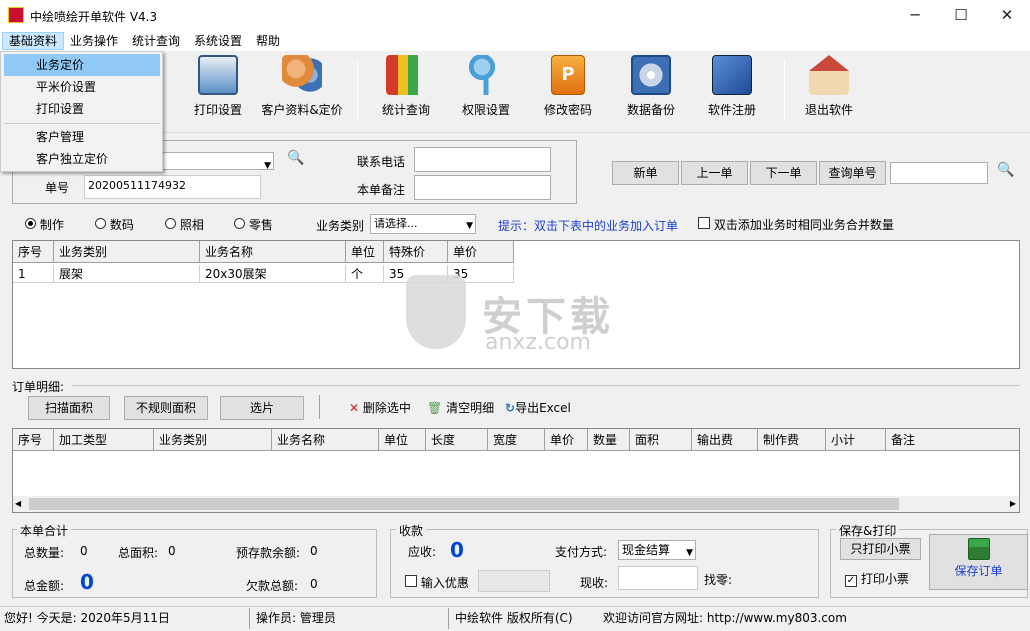 The height and width of the screenshot is (631, 1030). I want to click on irregular-area-button: 不规则面积, so click(166, 408).